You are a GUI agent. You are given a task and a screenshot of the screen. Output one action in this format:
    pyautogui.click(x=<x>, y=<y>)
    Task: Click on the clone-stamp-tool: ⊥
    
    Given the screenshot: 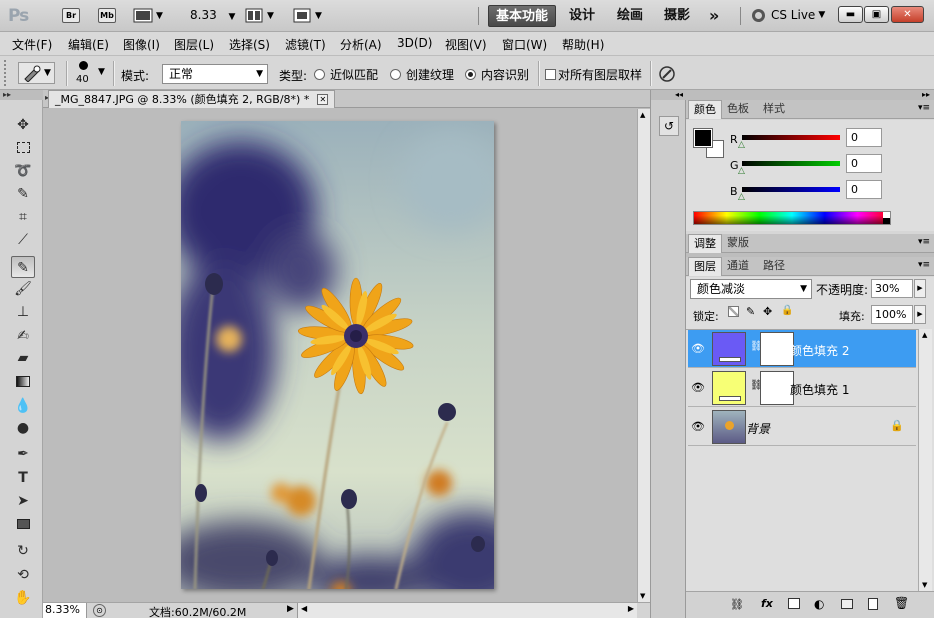 What is the action you would take?
    pyautogui.click(x=23, y=312)
    